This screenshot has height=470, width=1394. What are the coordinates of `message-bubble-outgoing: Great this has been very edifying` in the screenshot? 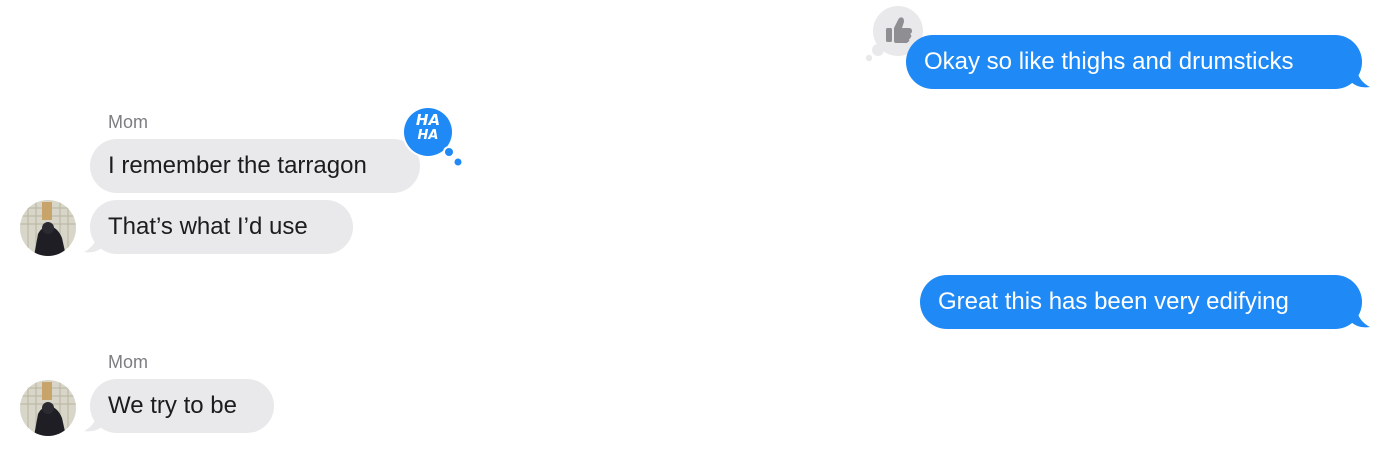 It's located at (1141, 302).